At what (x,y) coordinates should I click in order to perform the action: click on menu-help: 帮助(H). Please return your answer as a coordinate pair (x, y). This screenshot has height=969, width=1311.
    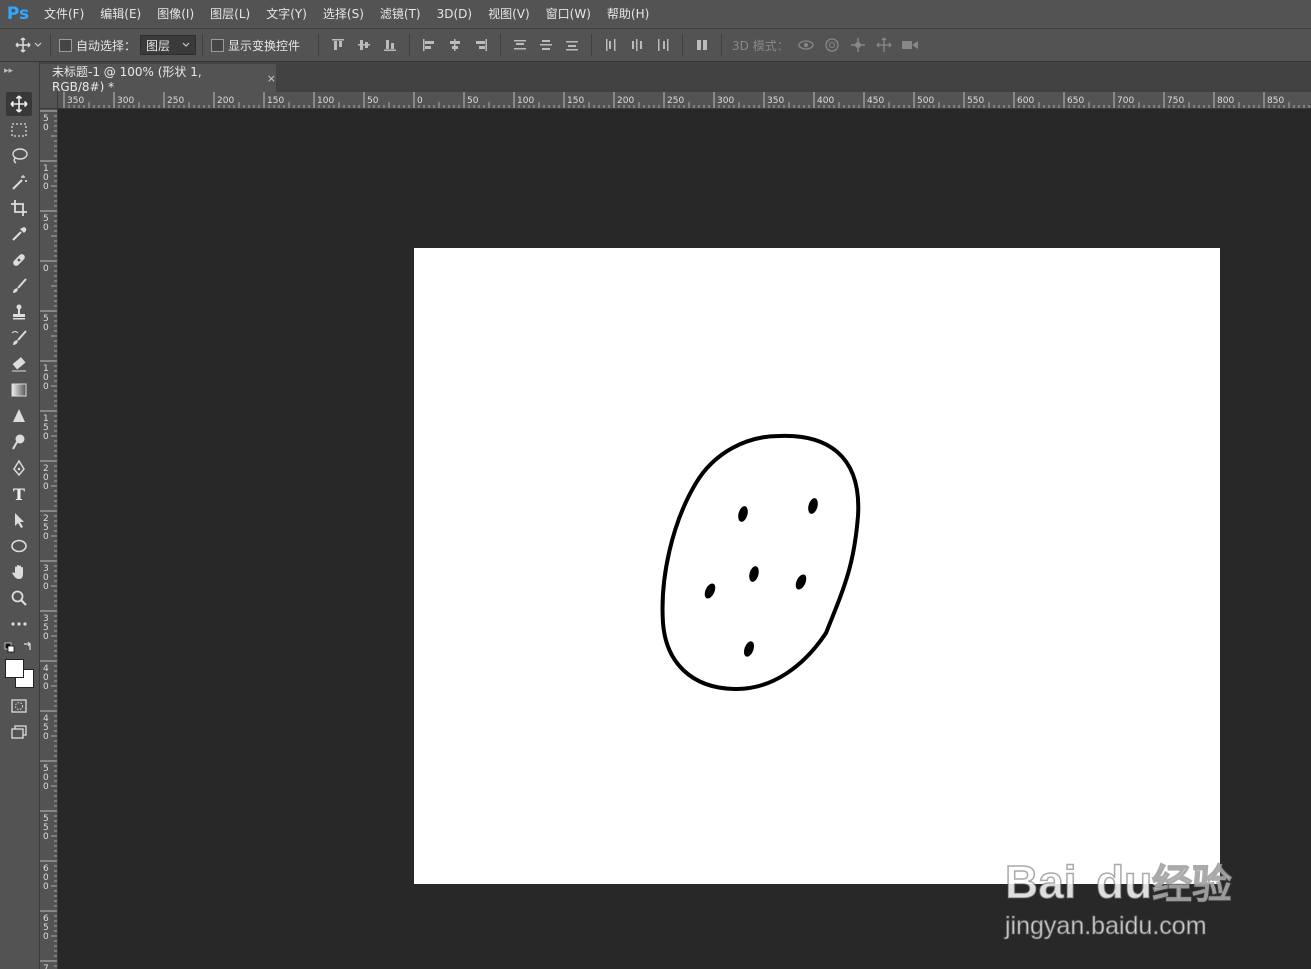
    Looking at the image, I should click on (628, 14).